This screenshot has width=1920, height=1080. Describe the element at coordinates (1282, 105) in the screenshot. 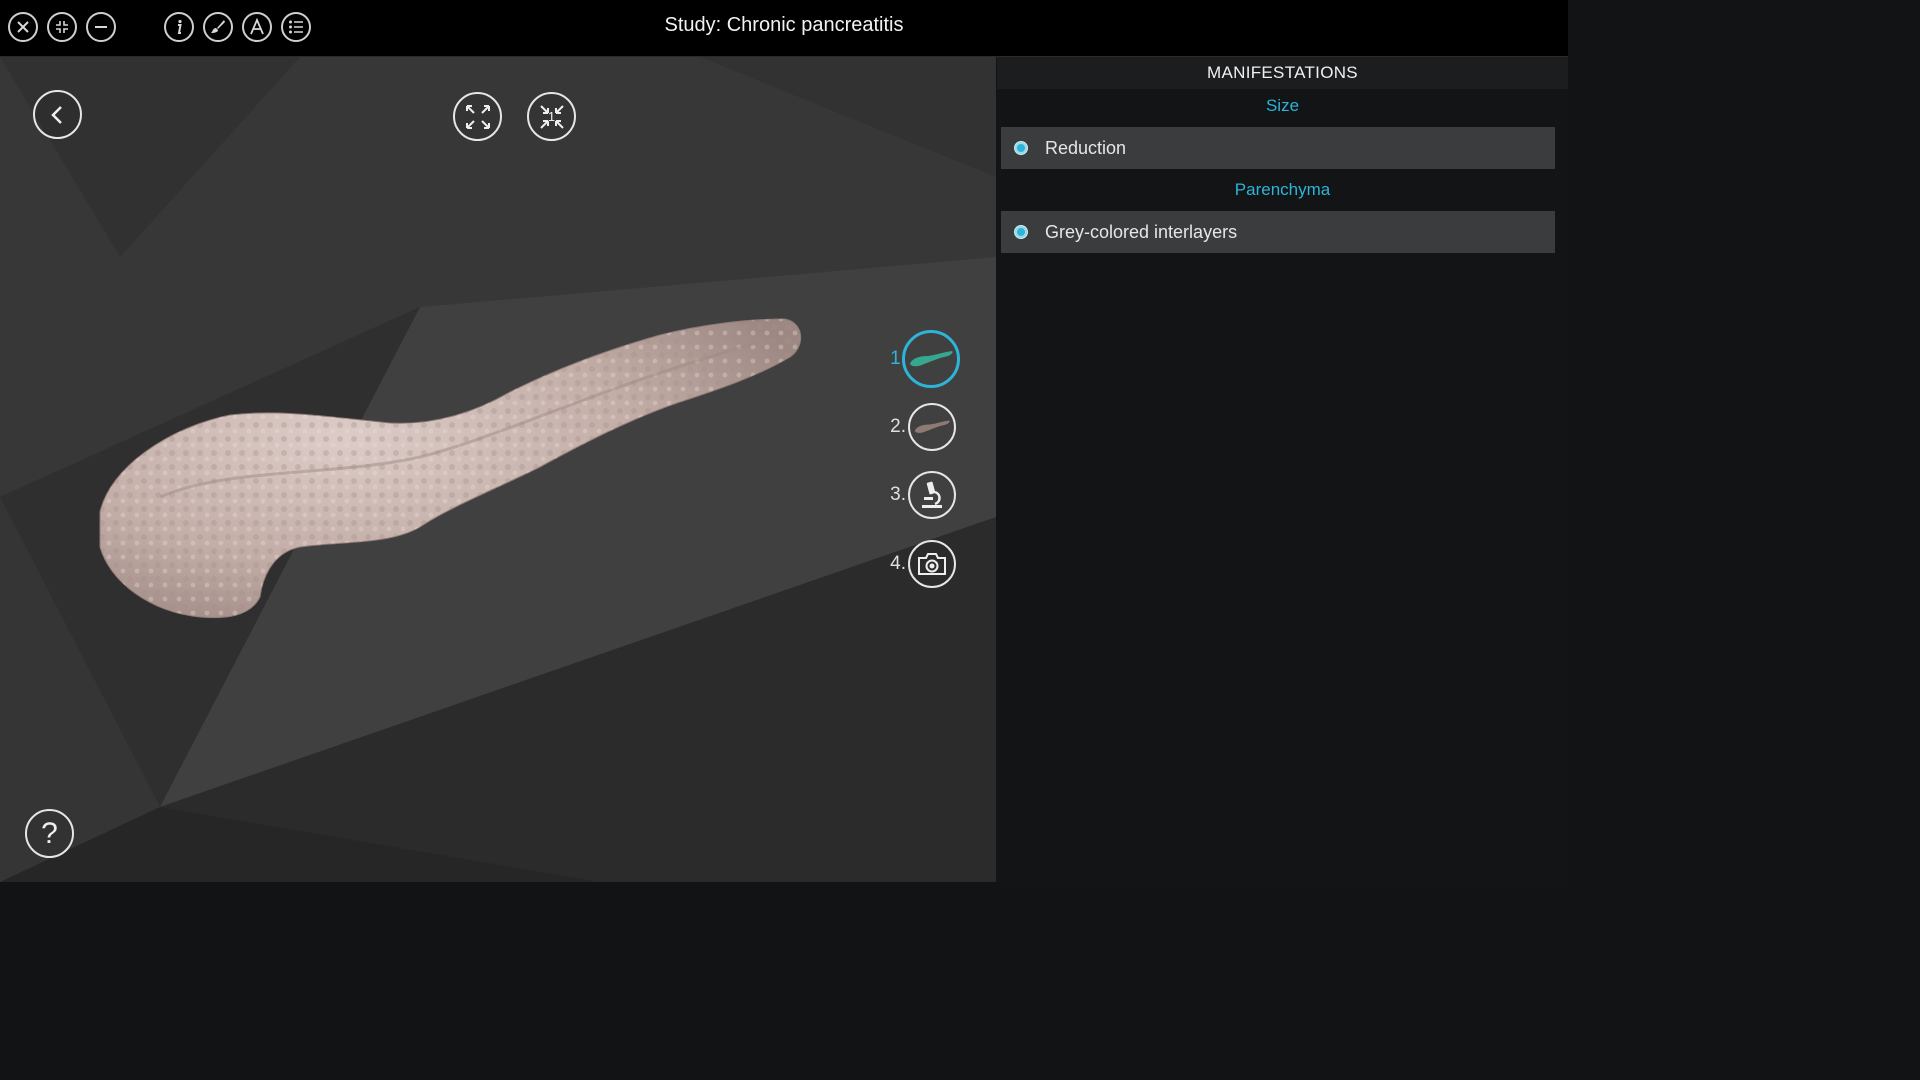

I see `section-title-size: Size` at that location.